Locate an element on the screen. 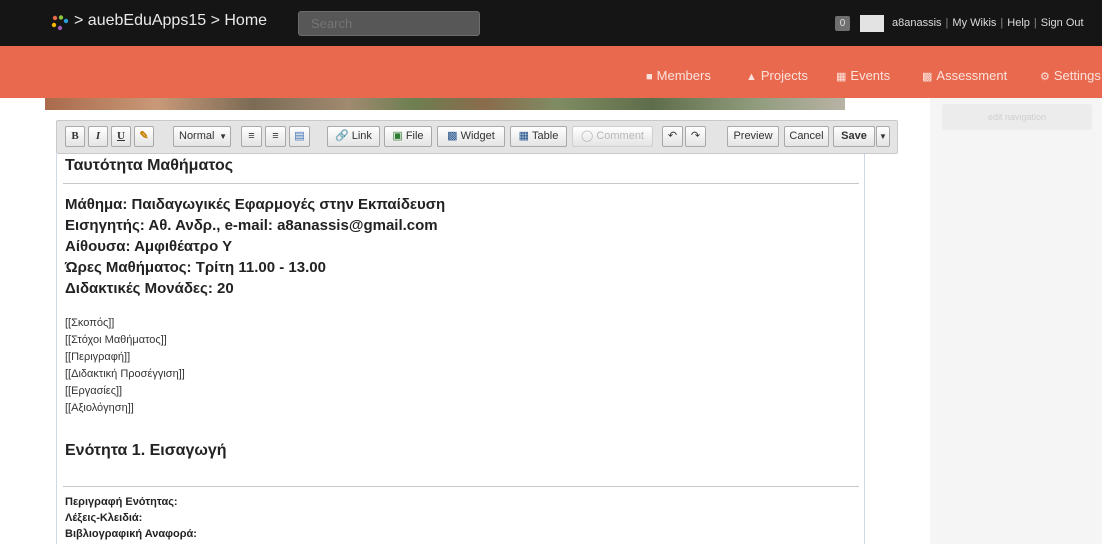 Image resolution: width=1102 pixels, height=544 pixels. link-button-label: Link is located at coordinates (361, 136).